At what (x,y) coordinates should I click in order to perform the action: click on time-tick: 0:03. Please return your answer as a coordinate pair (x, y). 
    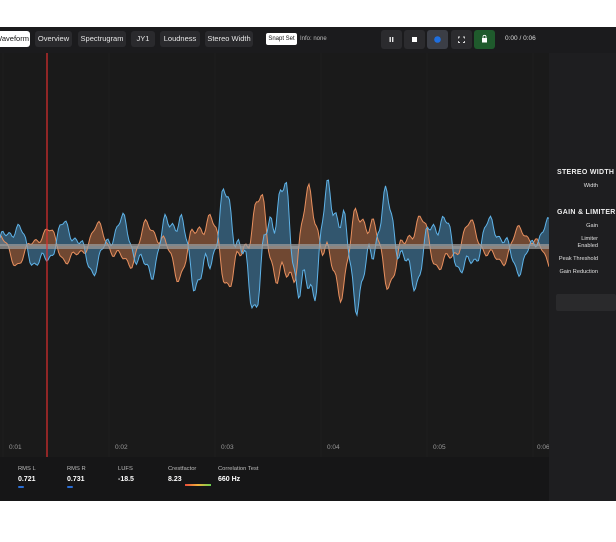
    Looking at the image, I should click on (227, 447).